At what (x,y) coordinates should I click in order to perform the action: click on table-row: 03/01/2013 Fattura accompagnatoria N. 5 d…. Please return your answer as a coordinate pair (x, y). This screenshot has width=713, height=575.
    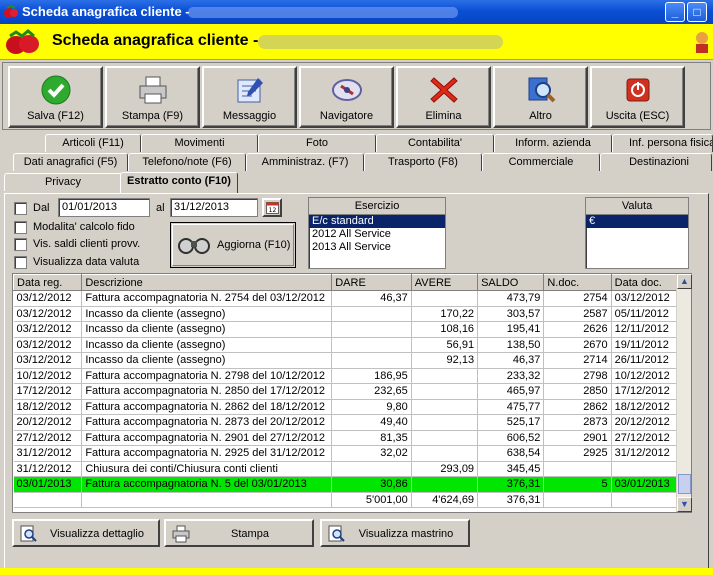
    Looking at the image, I should click on (345, 484).